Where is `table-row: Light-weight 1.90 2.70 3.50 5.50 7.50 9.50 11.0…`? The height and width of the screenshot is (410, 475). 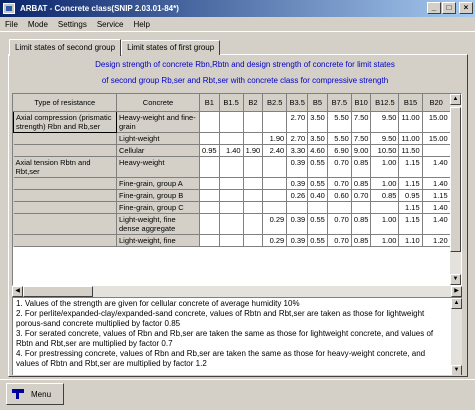 table-row: Light-weight 1.90 2.70 3.50 5.50 7.50 9.50 11.0… is located at coordinates (232, 138).